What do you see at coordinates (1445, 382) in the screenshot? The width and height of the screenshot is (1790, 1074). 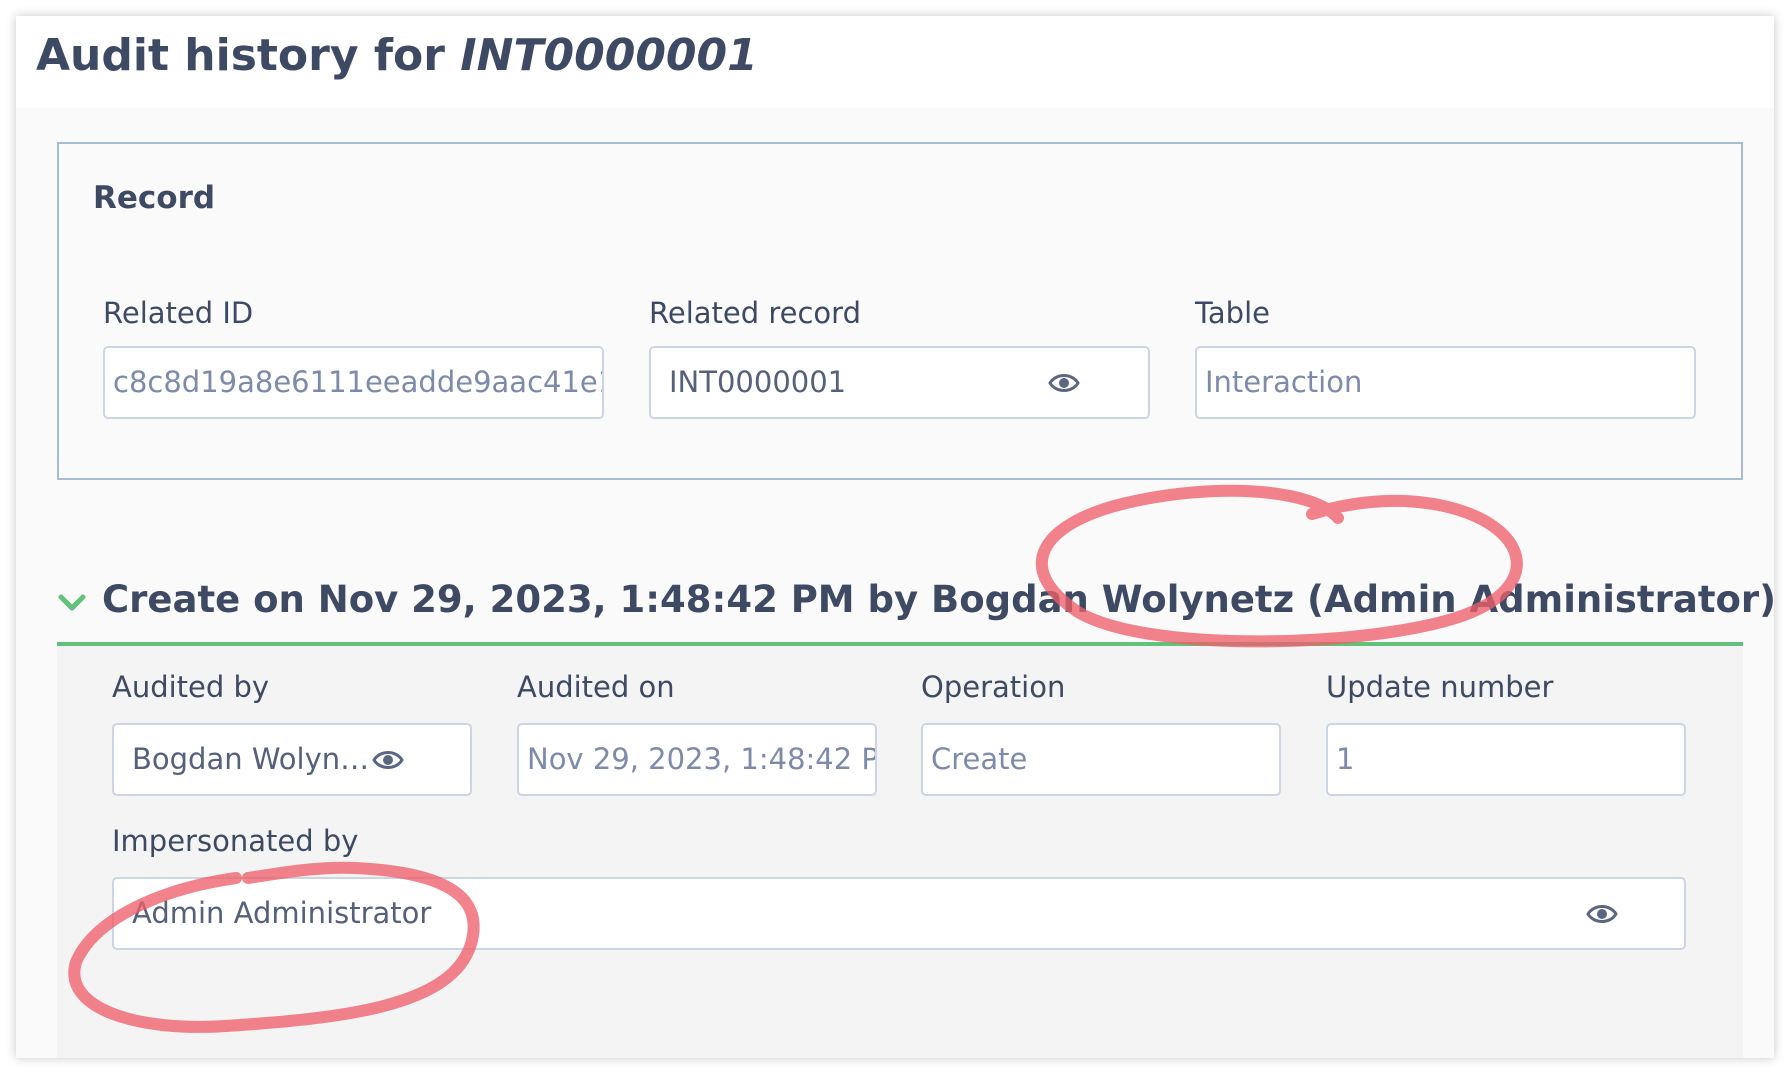 I see `table-field: Interaction` at bounding box center [1445, 382].